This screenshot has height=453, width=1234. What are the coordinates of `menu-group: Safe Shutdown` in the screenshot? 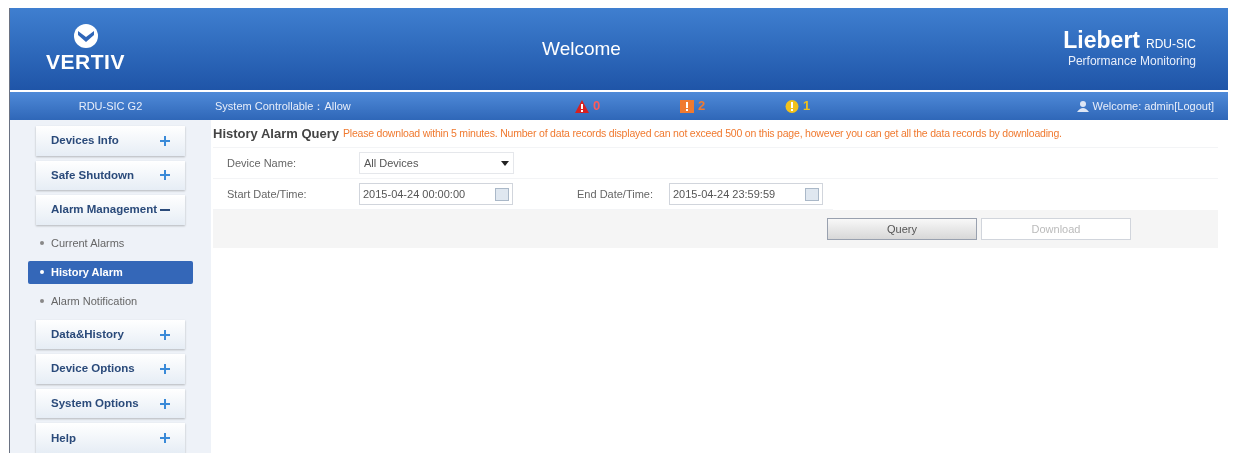 It's located at (110, 175).